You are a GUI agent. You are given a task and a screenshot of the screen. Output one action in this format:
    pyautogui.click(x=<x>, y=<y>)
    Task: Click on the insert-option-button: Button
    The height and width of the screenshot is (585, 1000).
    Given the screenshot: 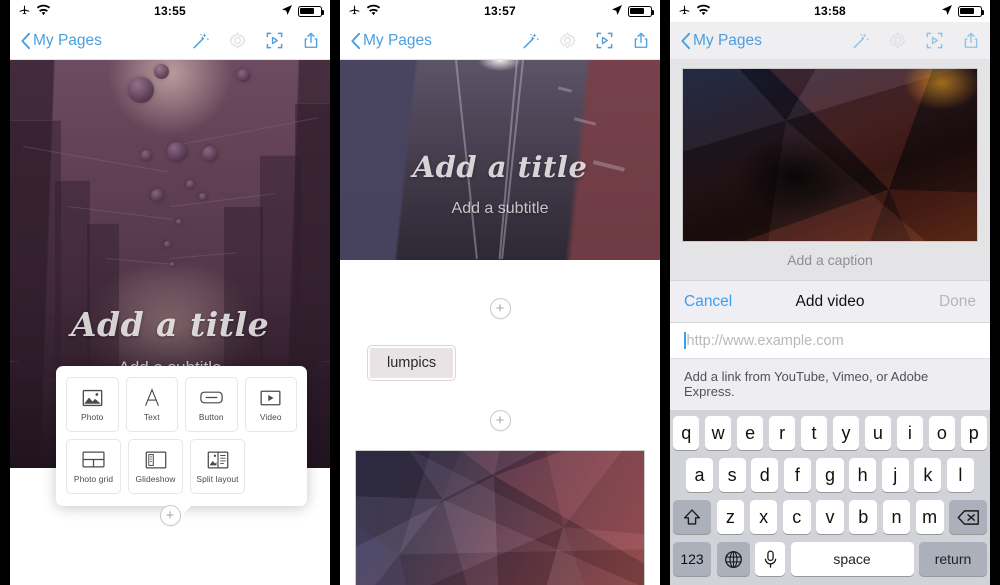 What is the action you would take?
    pyautogui.click(x=211, y=404)
    